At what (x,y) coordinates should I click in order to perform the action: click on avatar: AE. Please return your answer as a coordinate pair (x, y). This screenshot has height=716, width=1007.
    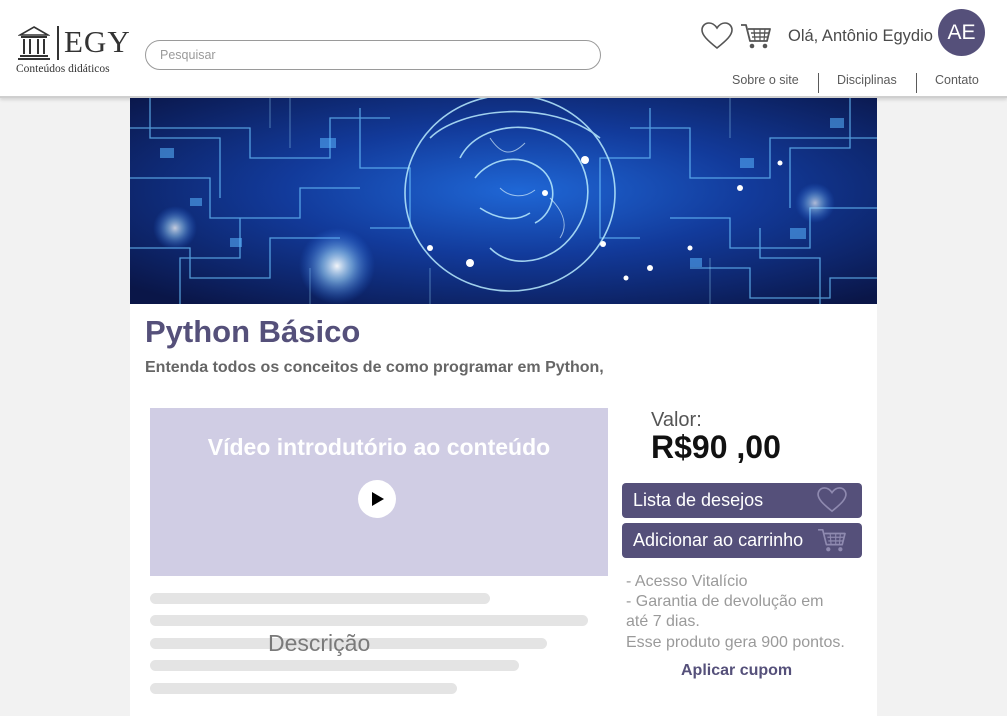
    Looking at the image, I should click on (961, 32).